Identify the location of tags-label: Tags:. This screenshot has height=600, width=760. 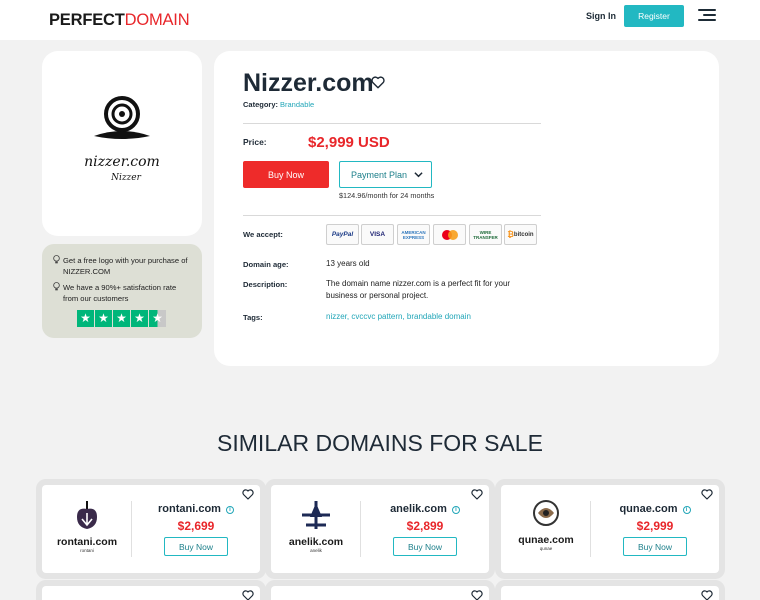
(253, 317).